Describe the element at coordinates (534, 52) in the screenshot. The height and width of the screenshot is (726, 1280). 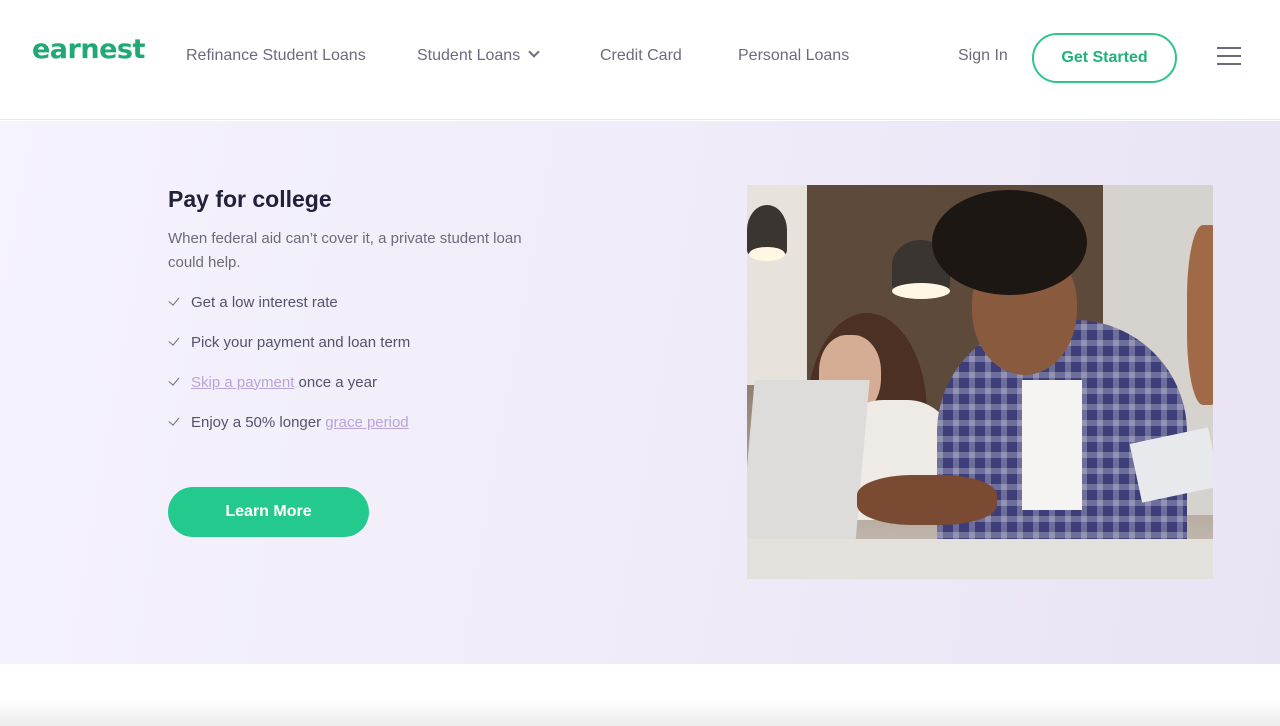
I see `chevron-down-icon` at that location.